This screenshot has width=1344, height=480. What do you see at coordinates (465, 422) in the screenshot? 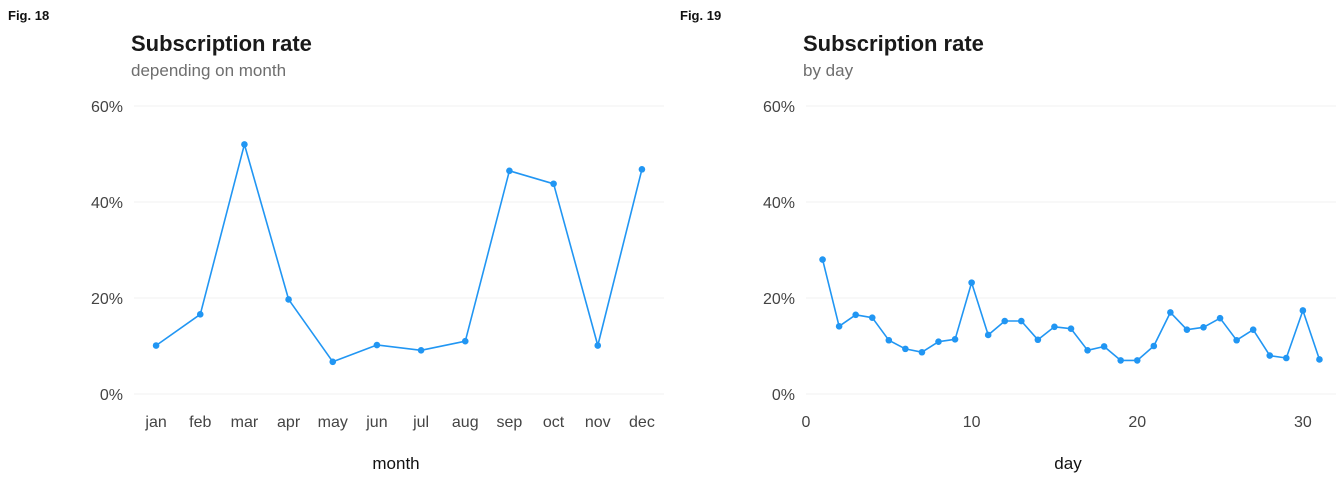
I see `x-tick-label: aug` at bounding box center [465, 422].